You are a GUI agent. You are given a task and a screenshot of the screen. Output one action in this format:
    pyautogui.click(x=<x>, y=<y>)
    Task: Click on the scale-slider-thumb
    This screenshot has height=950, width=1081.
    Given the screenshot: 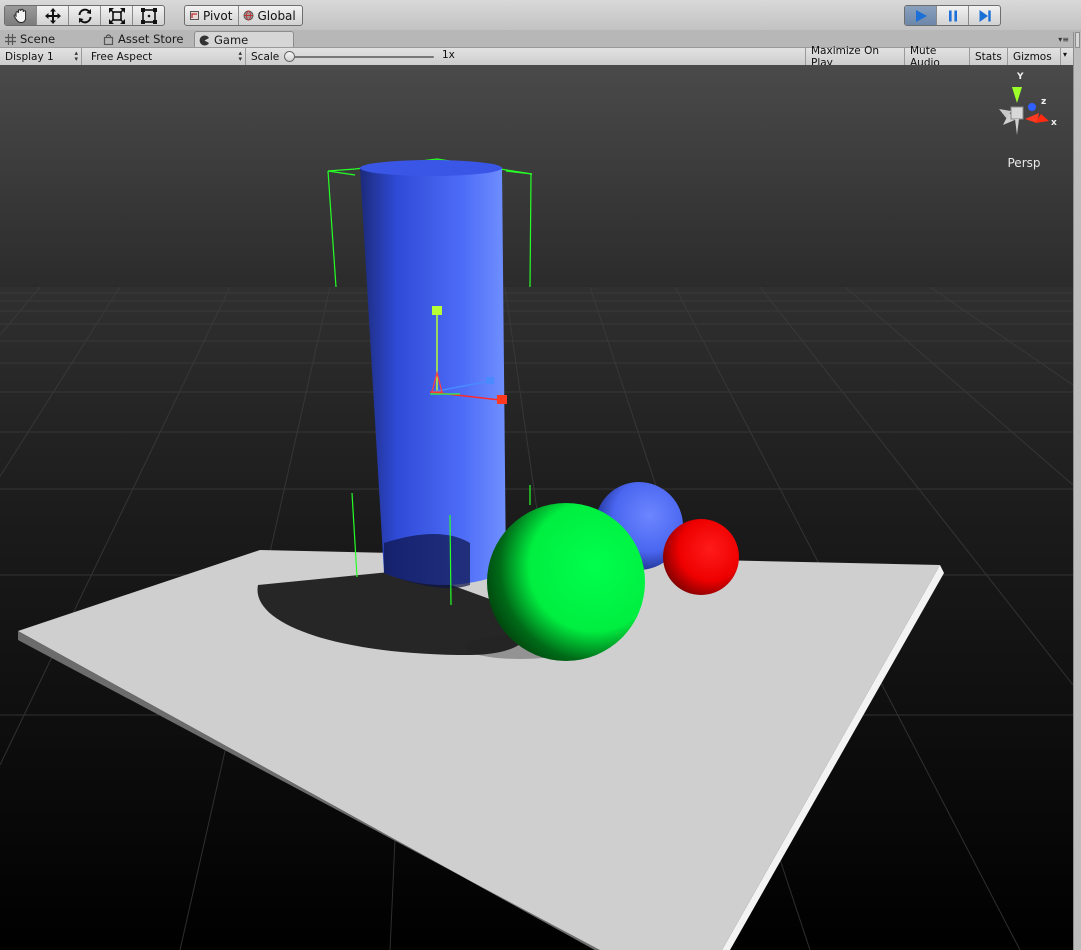 What is the action you would take?
    pyautogui.click(x=289, y=56)
    